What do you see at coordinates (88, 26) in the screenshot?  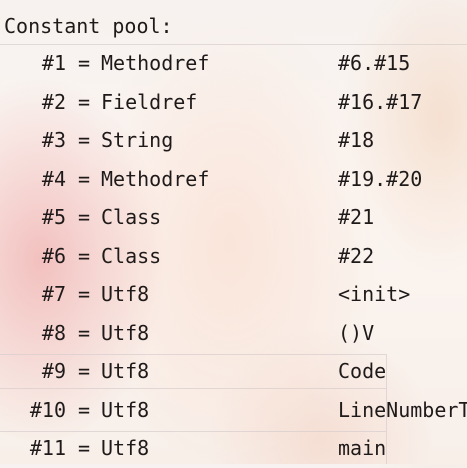 I see `constant-pool-title: Constant pool:` at bounding box center [88, 26].